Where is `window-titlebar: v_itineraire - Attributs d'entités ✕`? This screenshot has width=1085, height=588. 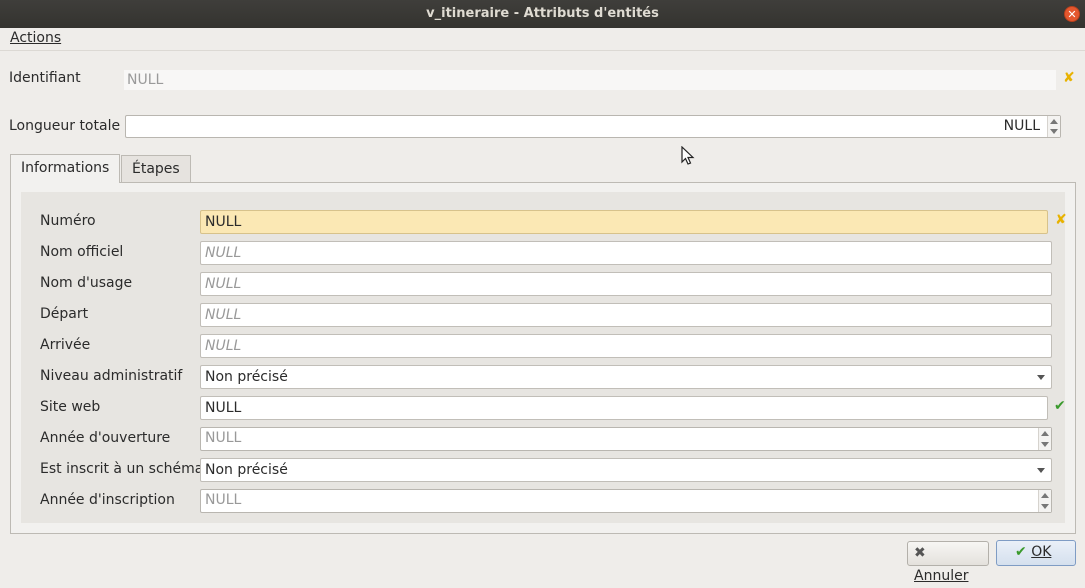 window-titlebar: v_itineraire - Attributs d'entités ✕ is located at coordinates (542, 14).